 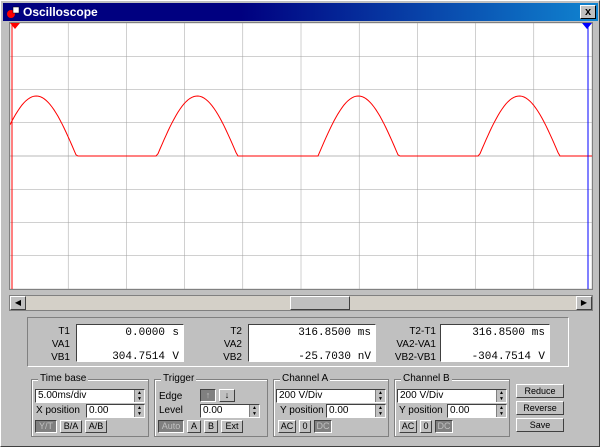 I want to click on xpos-input: 0.00 ▲ ▼, so click(x=115, y=411).